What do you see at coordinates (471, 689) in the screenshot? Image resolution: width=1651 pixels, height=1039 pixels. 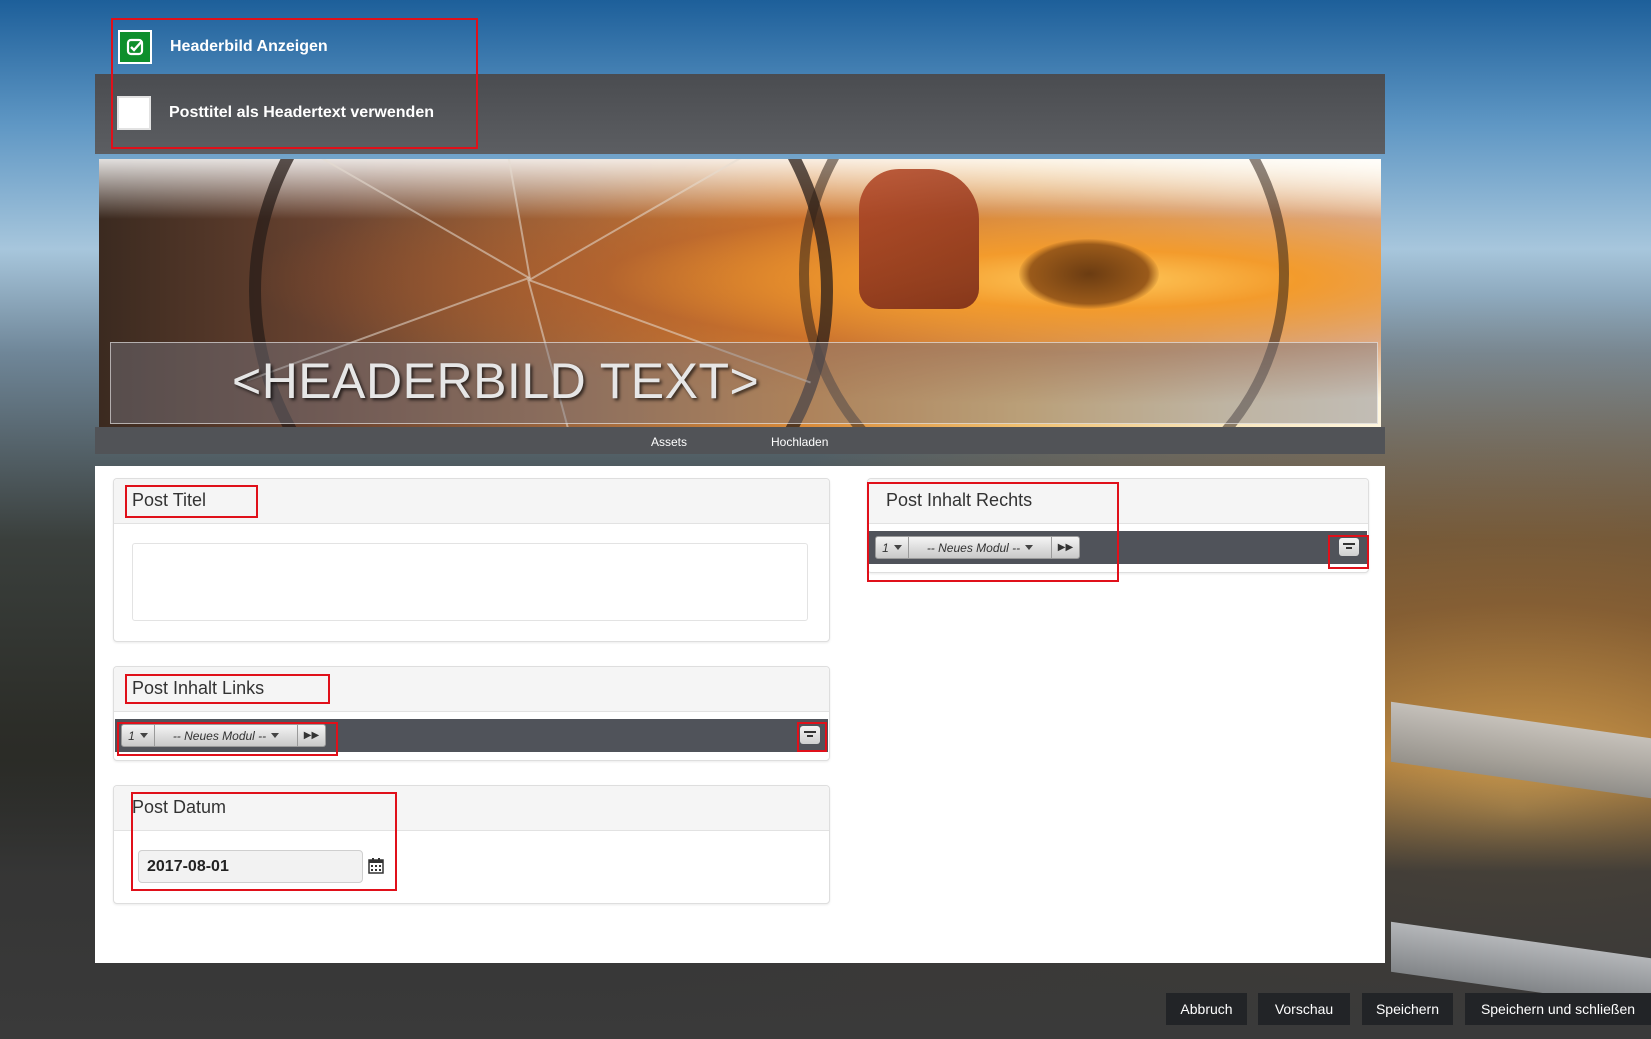 I see `content-left-heading: Post Inhalt Links` at bounding box center [471, 689].